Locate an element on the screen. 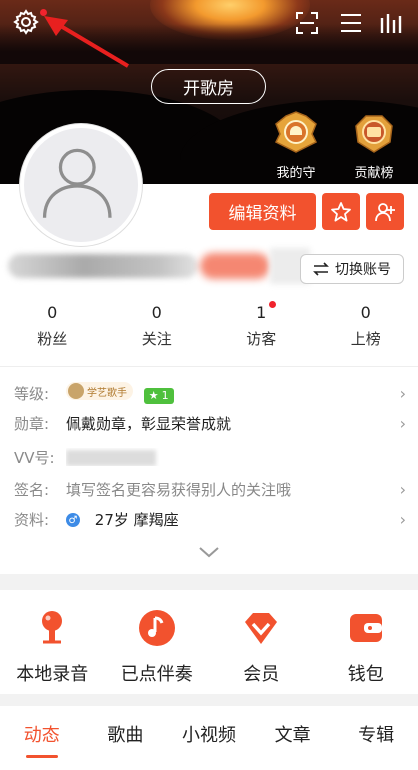  age-zodiac: 27岁 摩羯座 is located at coordinates (136, 519).